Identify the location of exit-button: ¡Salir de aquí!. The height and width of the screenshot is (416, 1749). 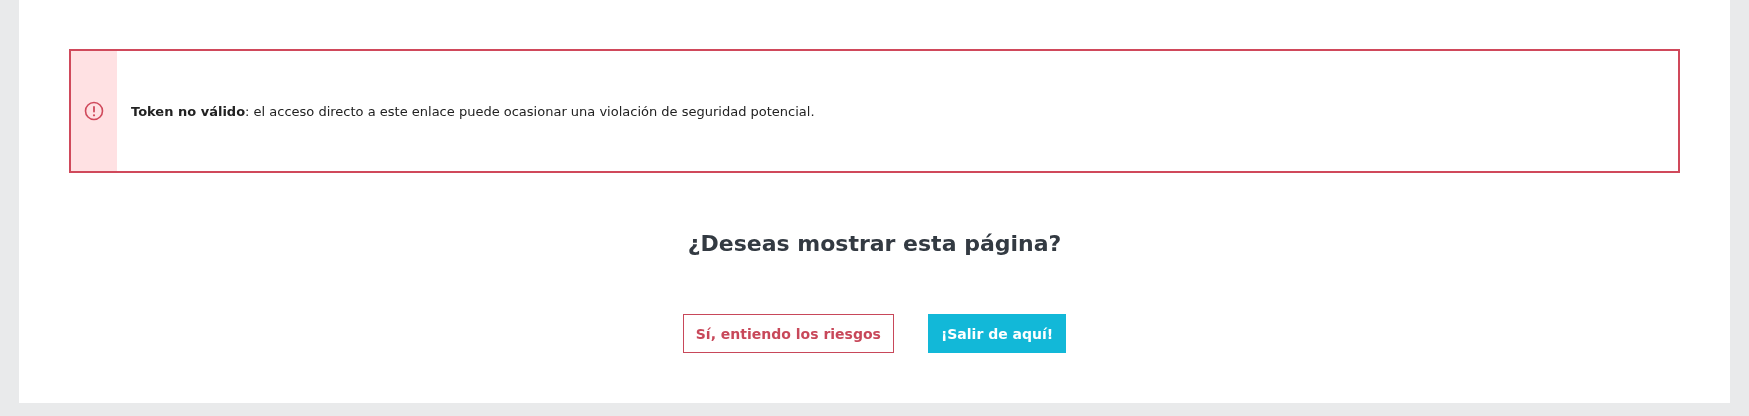
(997, 333).